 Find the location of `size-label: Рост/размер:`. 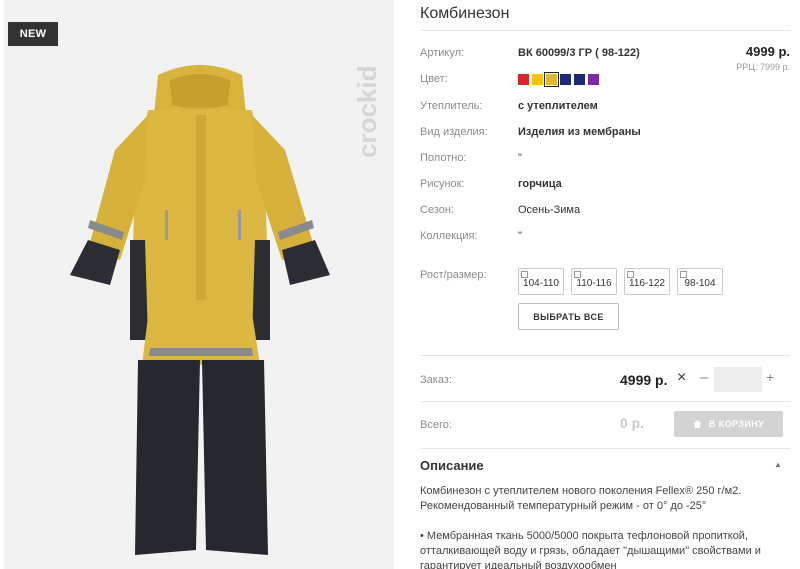

size-label: Рост/размер: is located at coordinates (453, 275).